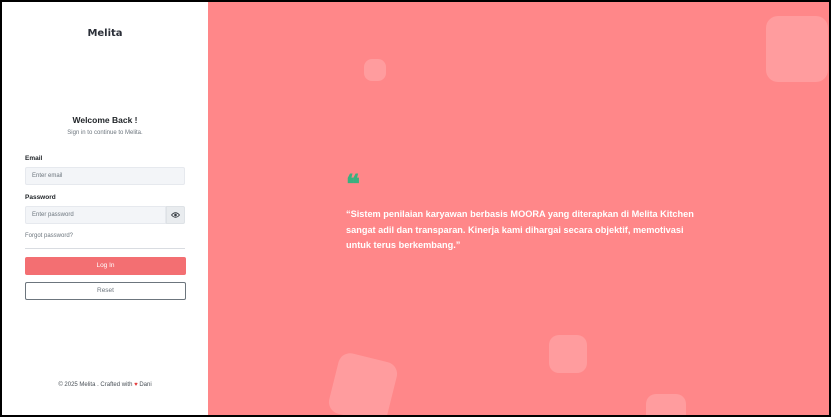 This screenshot has width=831, height=417. Describe the element at coordinates (136, 385) in the screenshot. I see `heart-icon: ♥` at that location.